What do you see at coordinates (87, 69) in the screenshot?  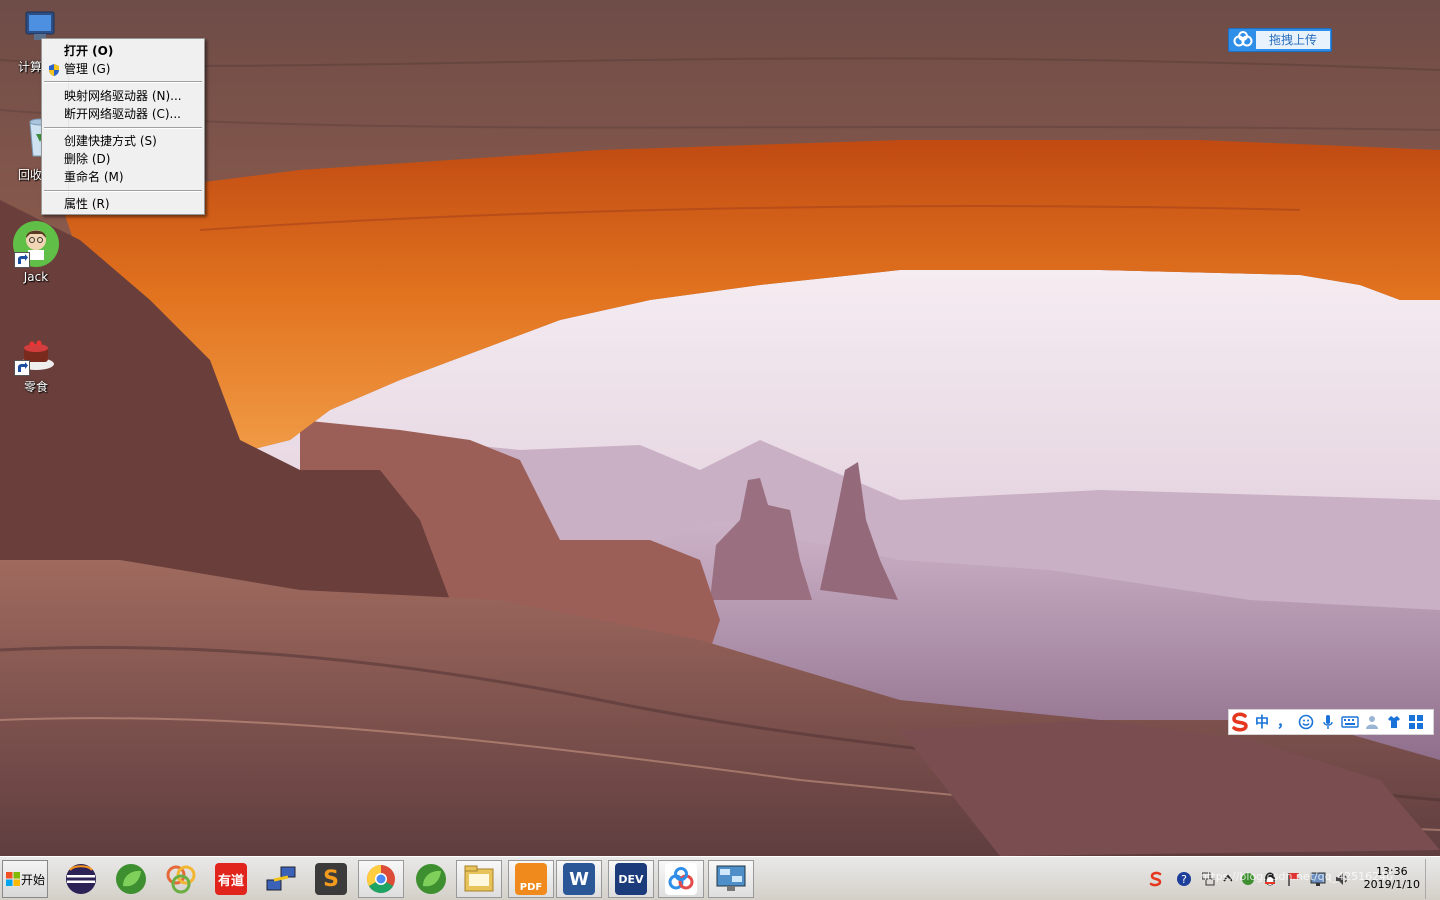 I see `menu-item-manage: 管理 (G)` at bounding box center [87, 69].